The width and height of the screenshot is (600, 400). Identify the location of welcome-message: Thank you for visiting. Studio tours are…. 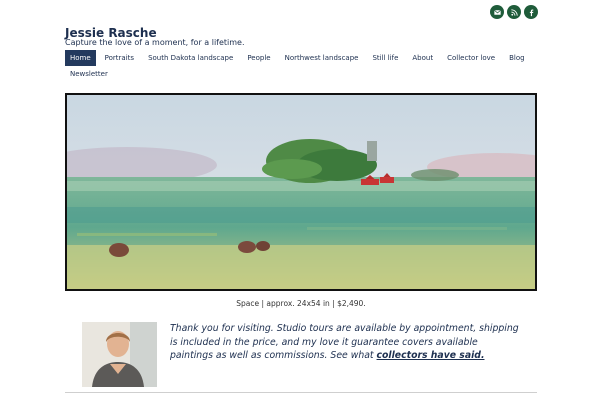
(346, 342).